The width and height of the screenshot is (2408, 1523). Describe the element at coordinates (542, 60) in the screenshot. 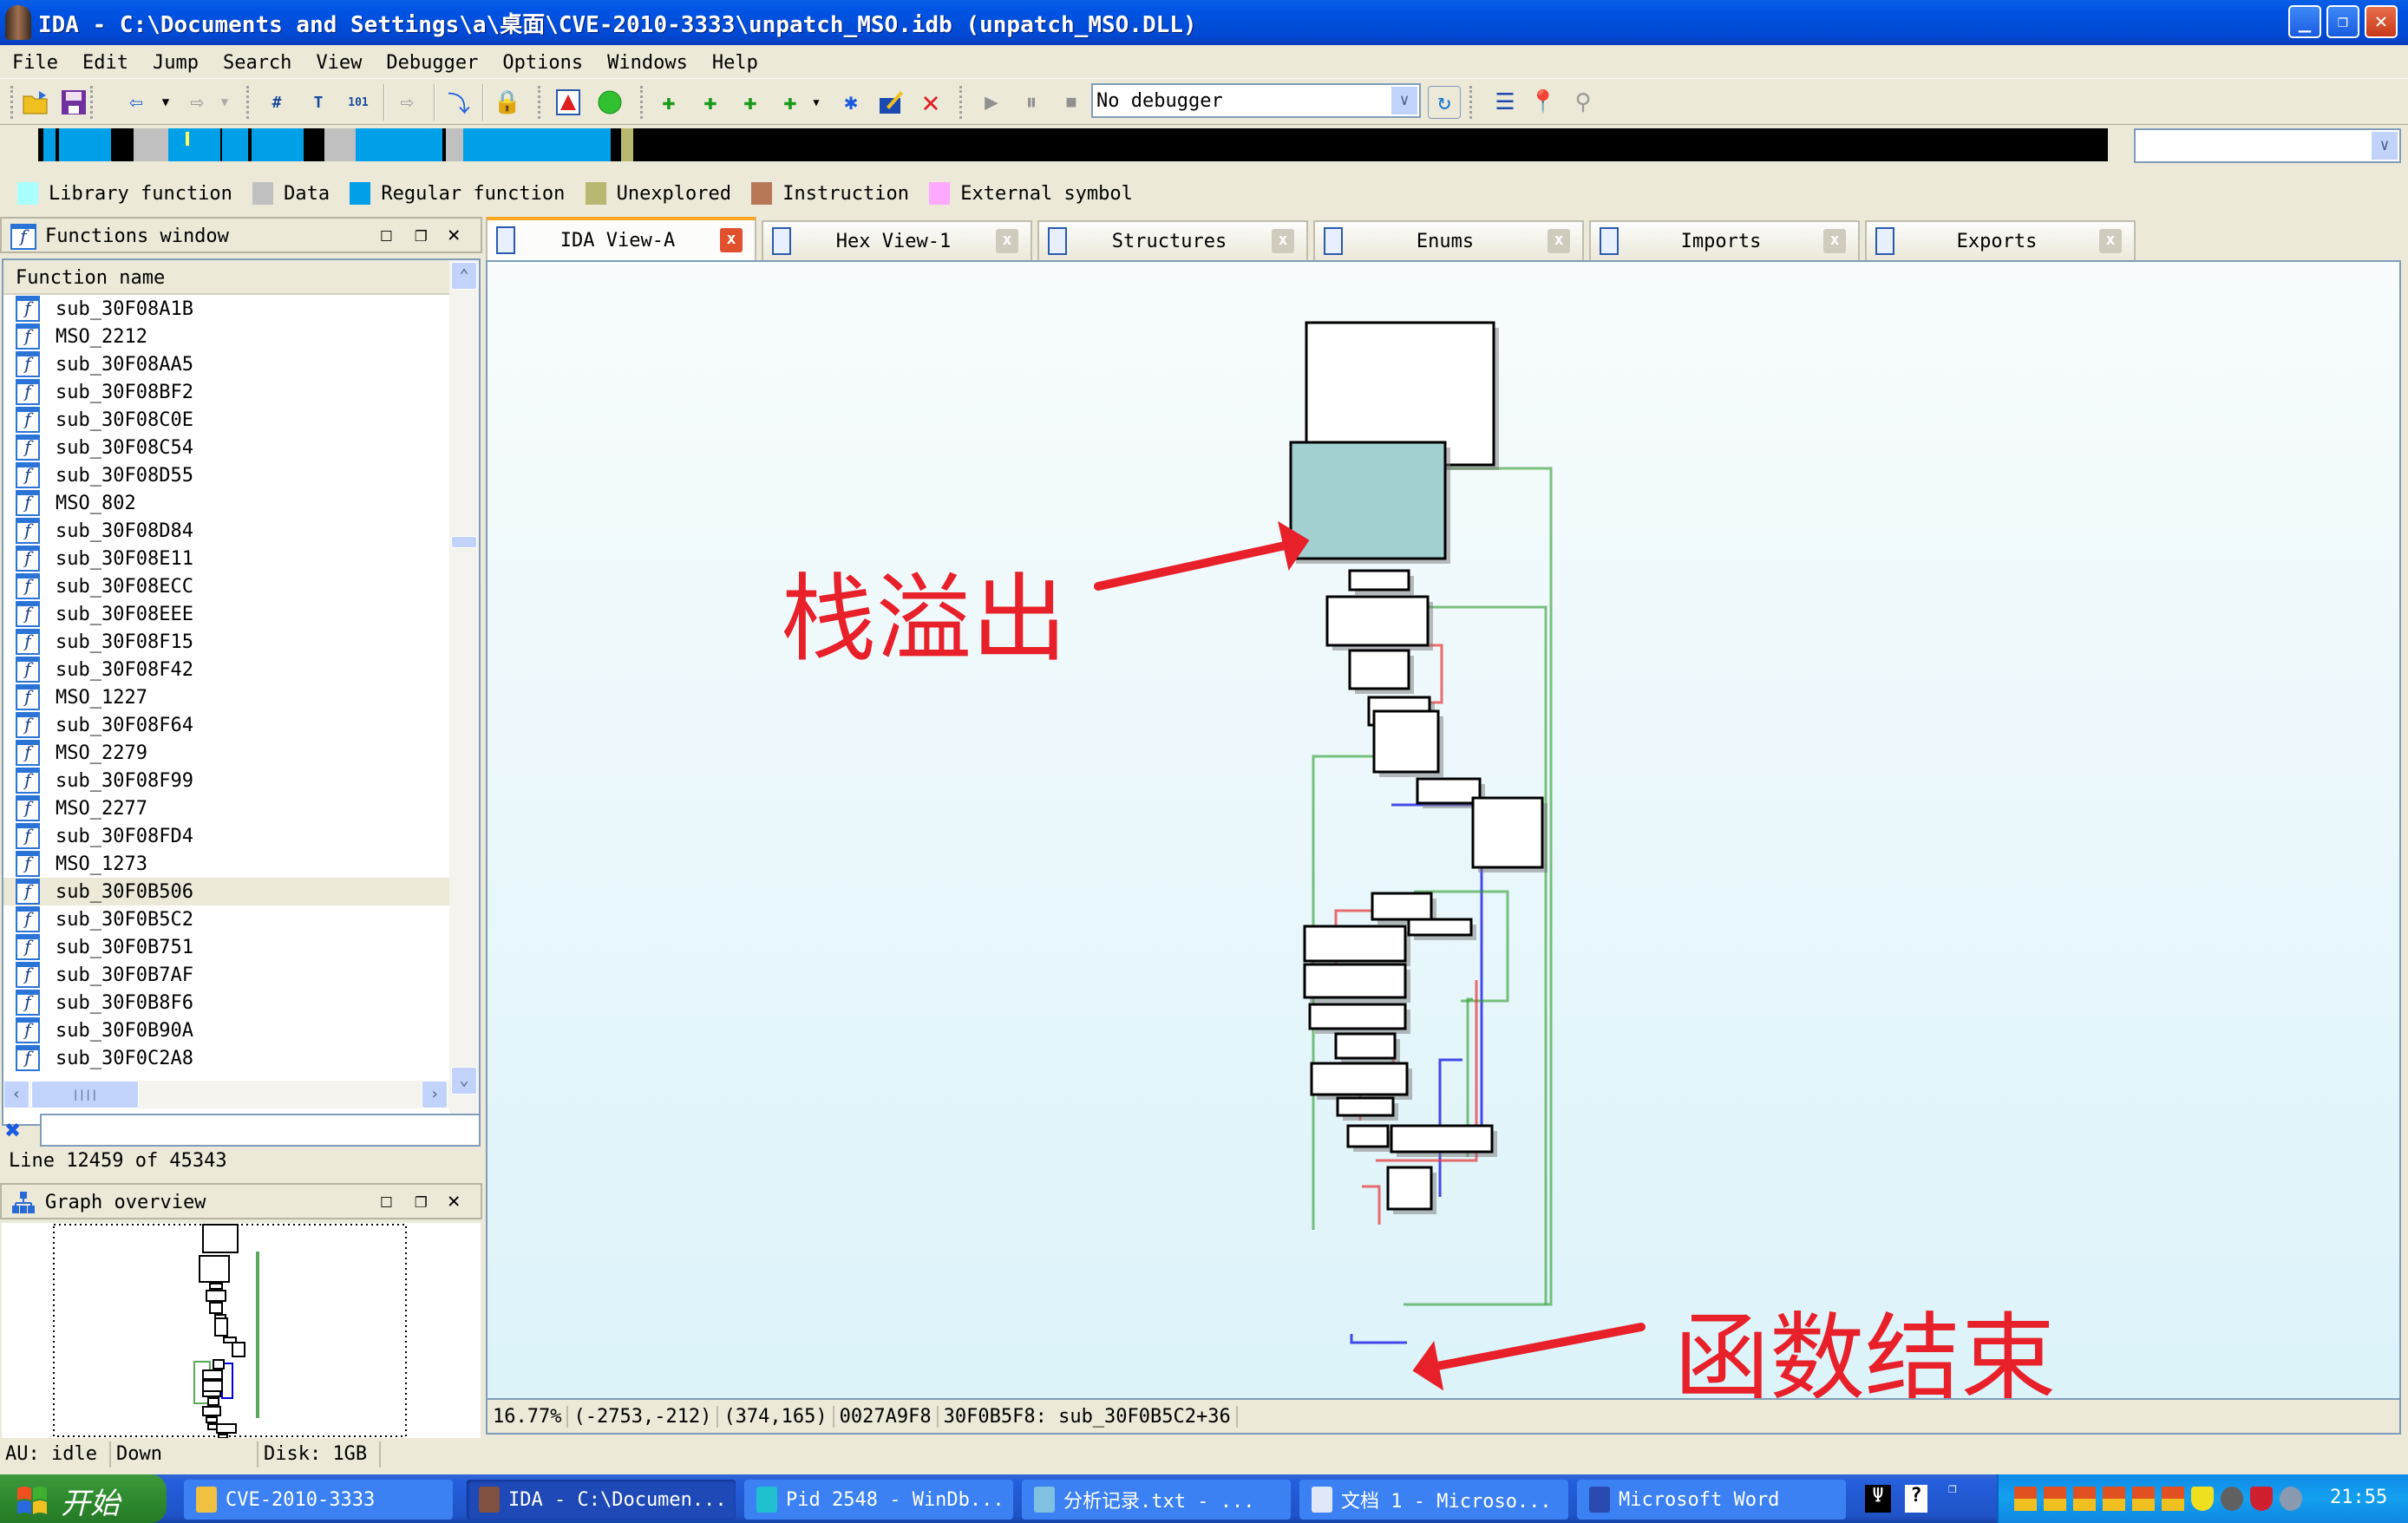

I see `menu-options: Options` at that location.